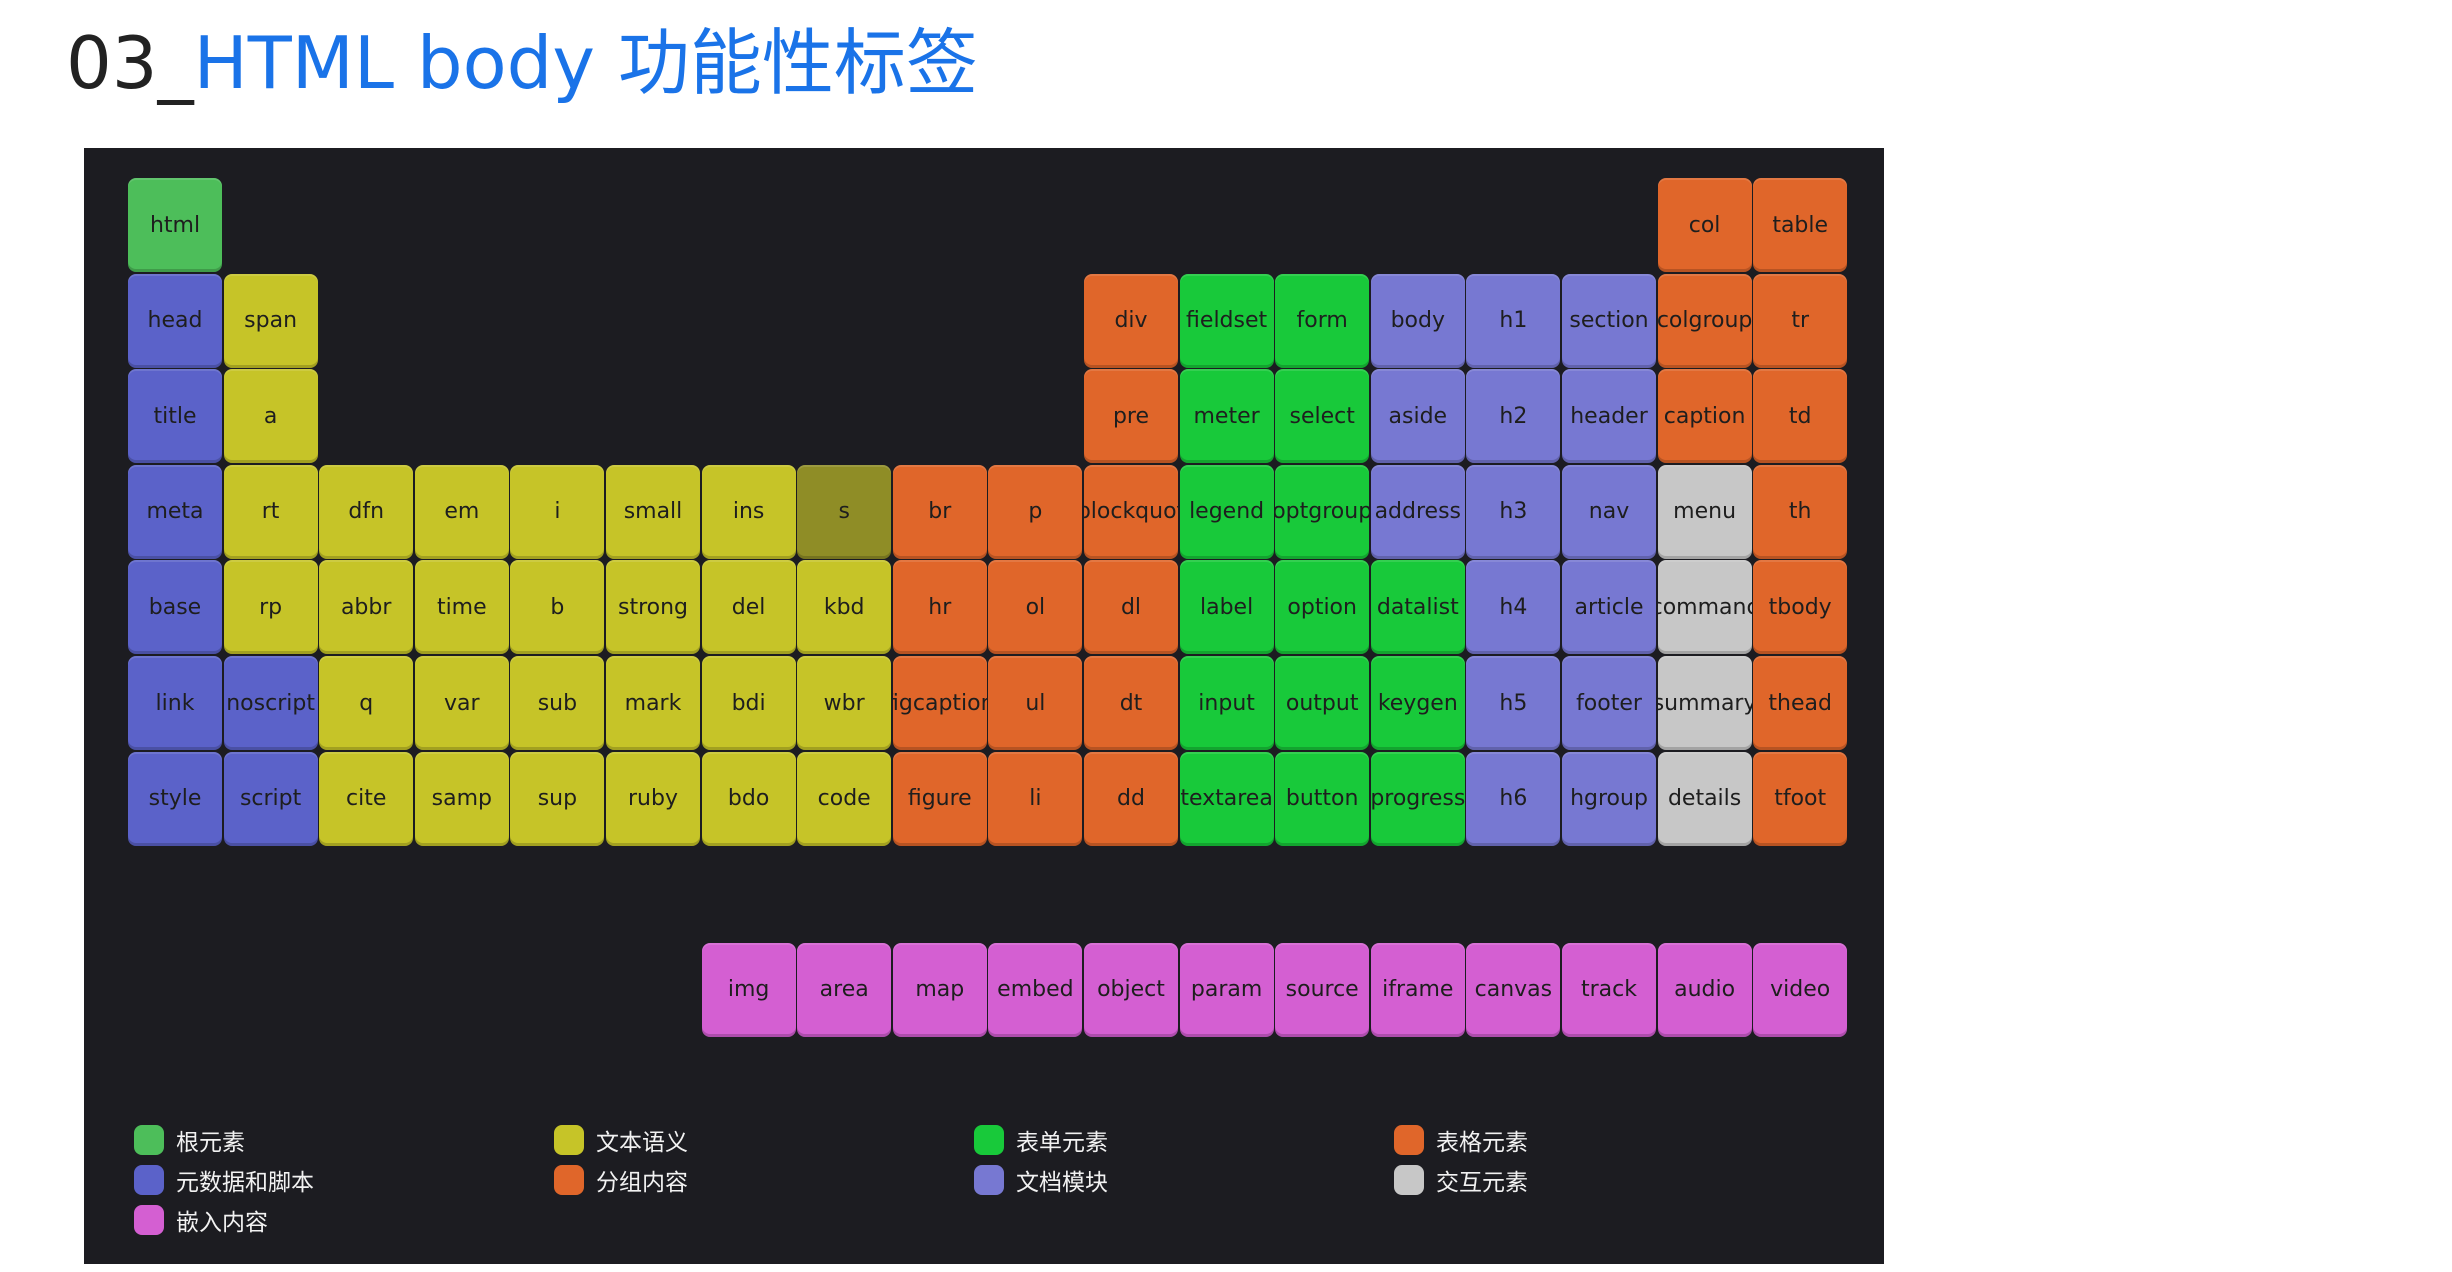  Describe the element at coordinates (1226, 989) in the screenshot. I see `element-tile-param: param` at that location.